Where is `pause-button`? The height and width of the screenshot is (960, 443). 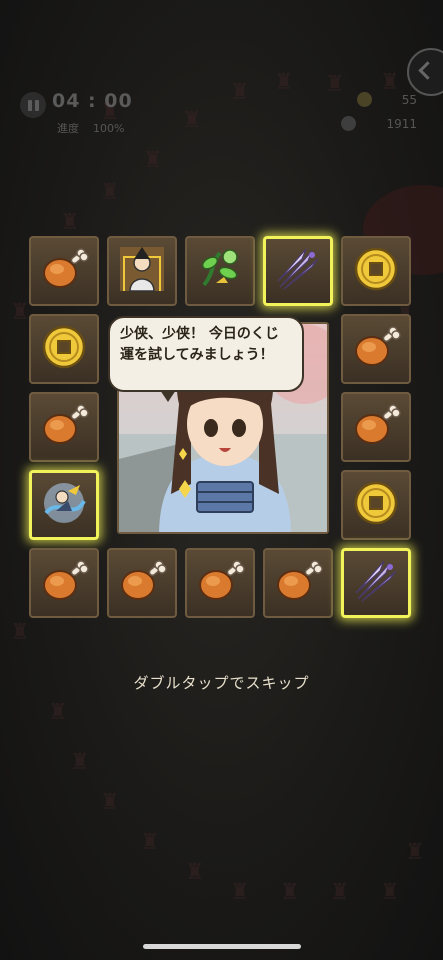
pause-button is located at coordinates (33, 105).